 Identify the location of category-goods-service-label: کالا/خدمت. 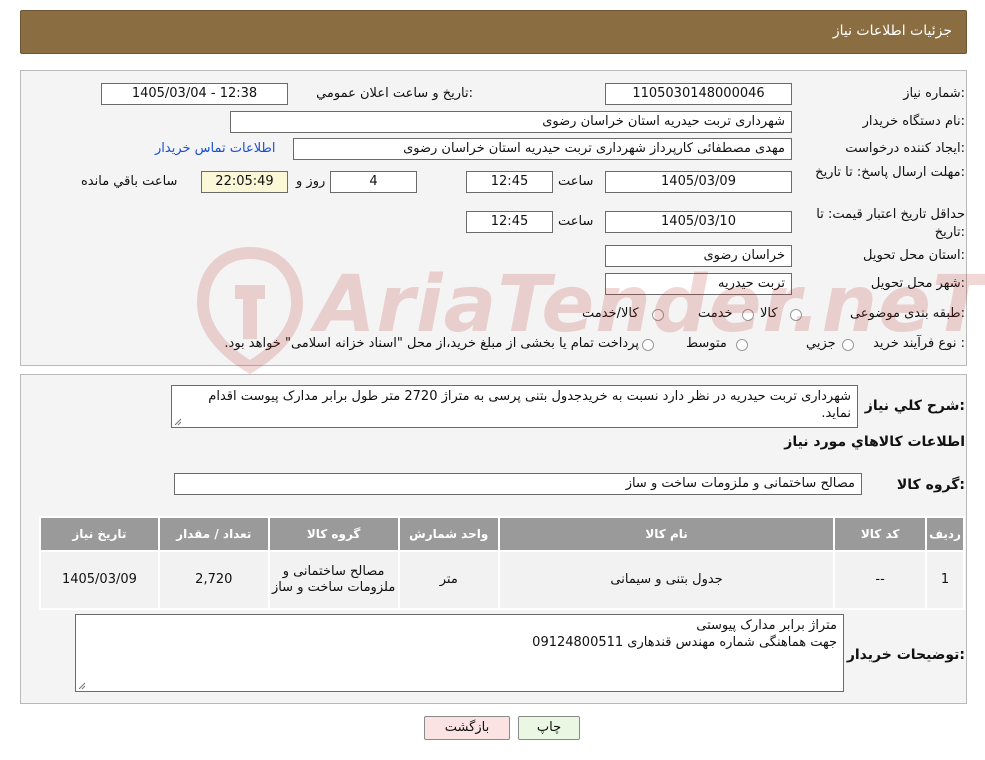
(610, 313).